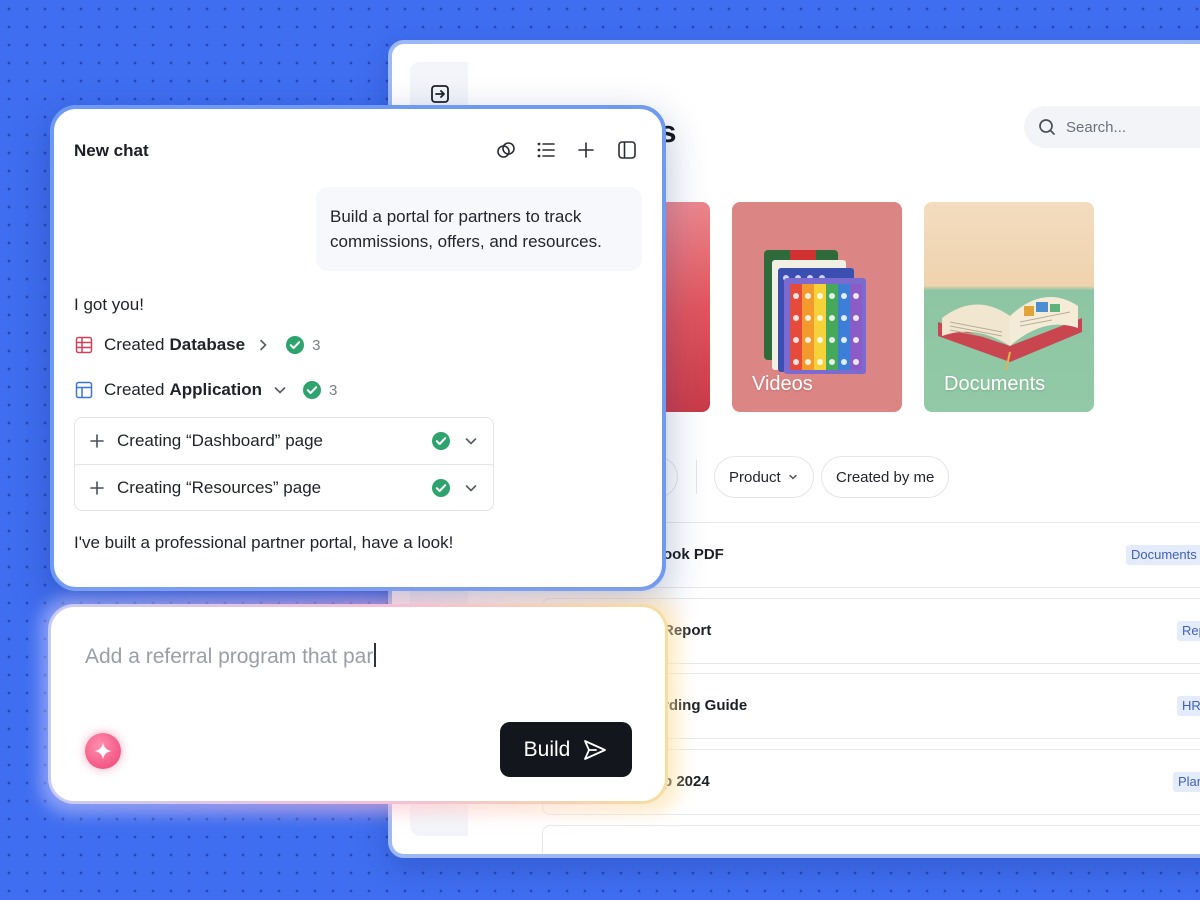  What do you see at coordinates (506, 150) in the screenshot?
I see `link-icon` at bounding box center [506, 150].